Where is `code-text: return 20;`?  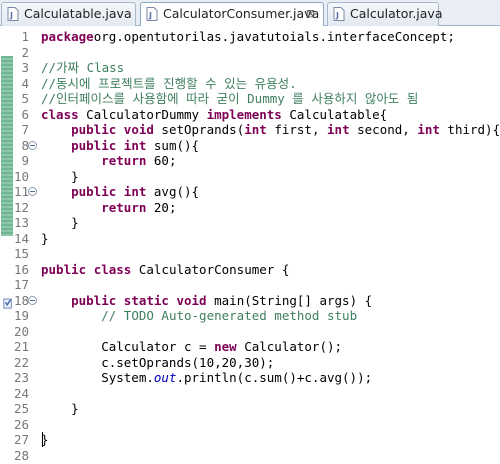 code-text: return 20; is located at coordinates (108, 208).